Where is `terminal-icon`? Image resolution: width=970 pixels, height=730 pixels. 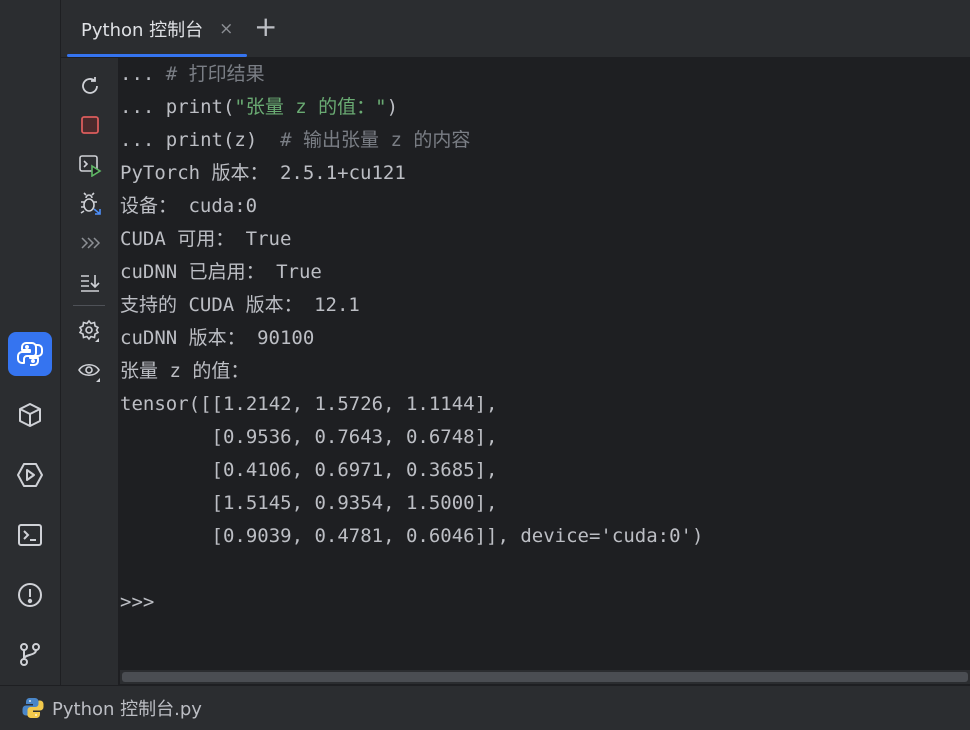
terminal-icon is located at coordinates (30, 535).